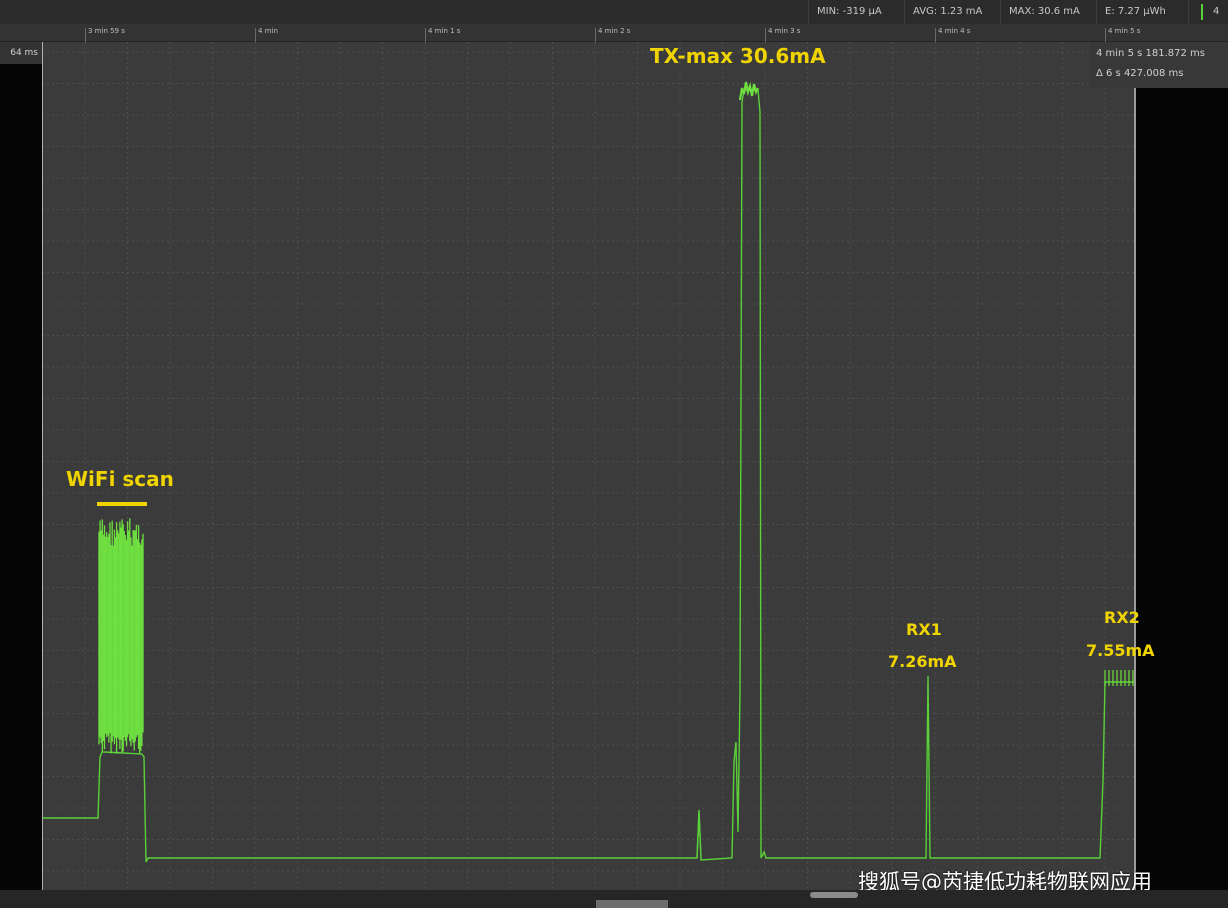 This screenshot has width=1228, height=908. What do you see at coordinates (120, 479) in the screenshot?
I see `annotation-wifi-scan: WiFi scan` at bounding box center [120, 479].